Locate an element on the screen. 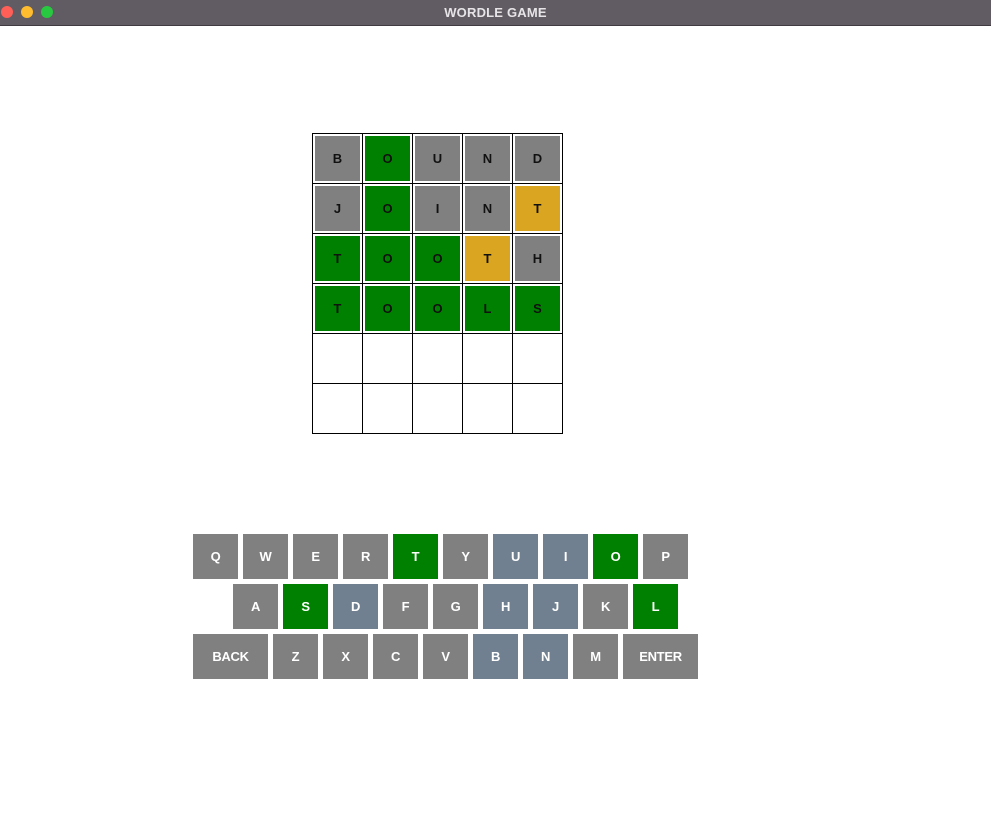 This screenshot has width=991, height=813. tile-letter: S is located at coordinates (537, 308).